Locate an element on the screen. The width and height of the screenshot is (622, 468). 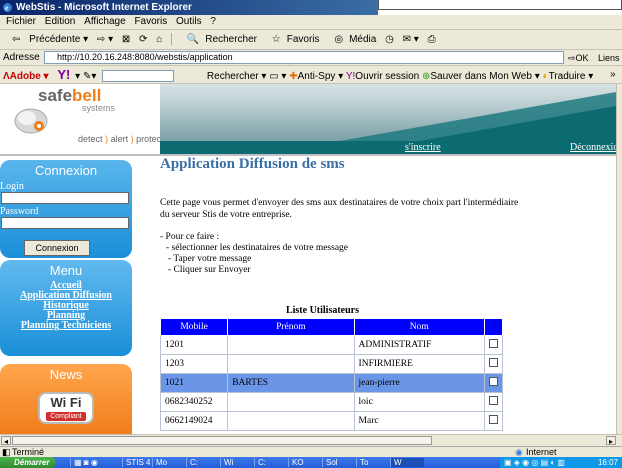
logo-systems: systems is located at coordinates (99, 108).